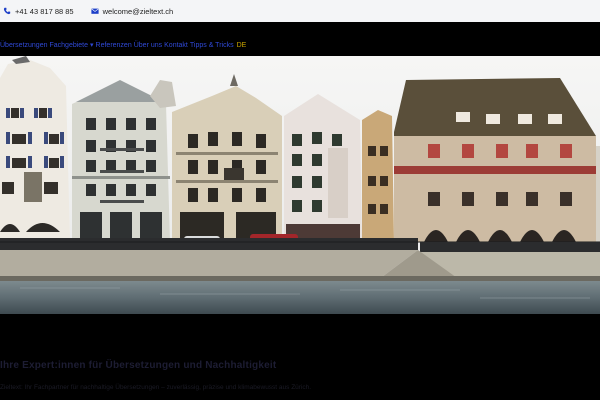  What do you see at coordinates (242, 45) in the screenshot?
I see `language-switcher: DE` at bounding box center [242, 45].